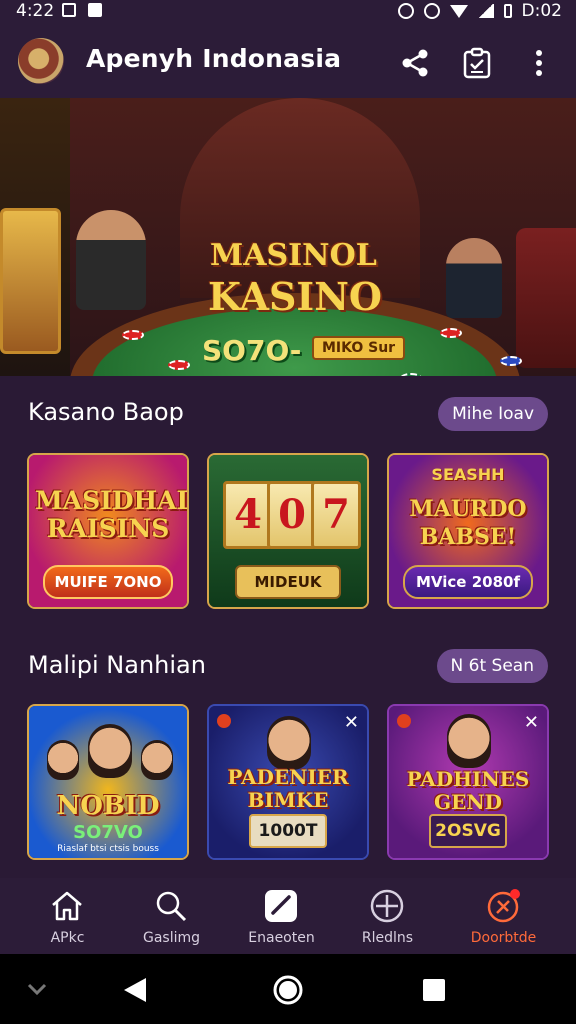  What do you see at coordinates (248, 515) in the screenshot?
I see `slot-reel: 4` at bounding box center [248, 515].